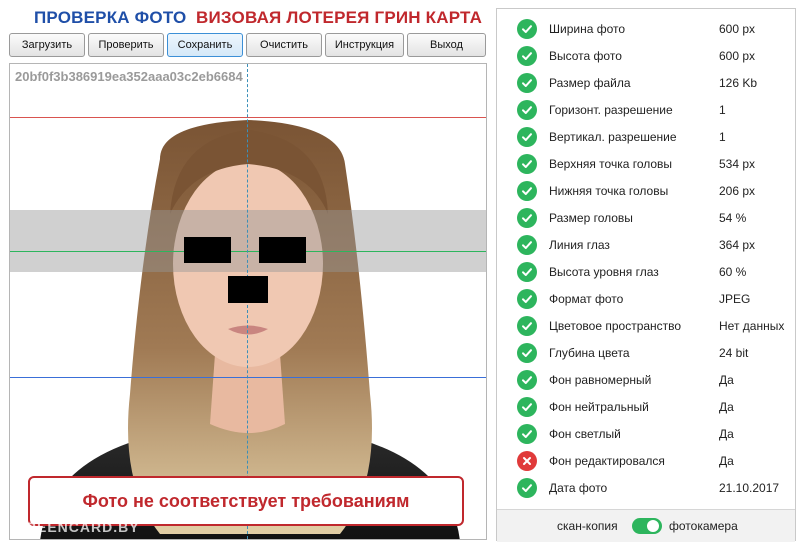  Describe the element at coordinates (126, 45) in the screenshot. I see `check-button: Проверить` at that location.